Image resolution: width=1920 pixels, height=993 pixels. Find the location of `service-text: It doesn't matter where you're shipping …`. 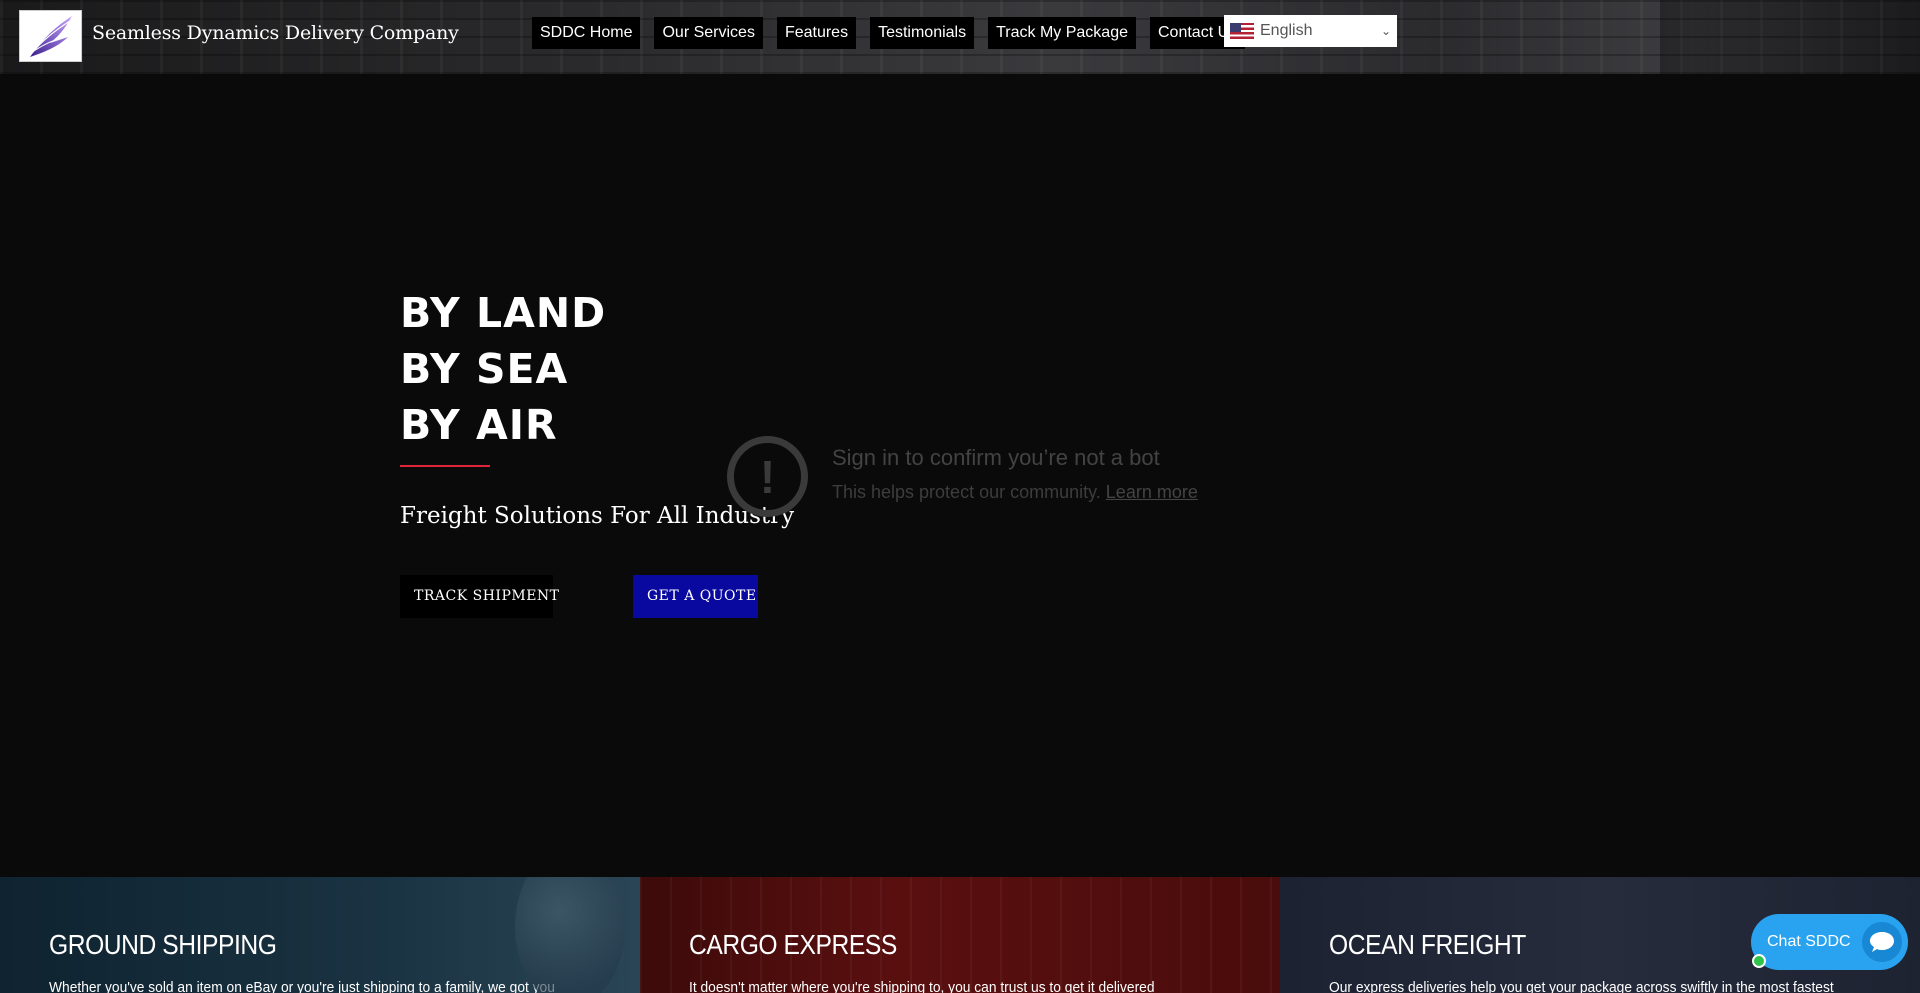

service-text: It doesn't matter where you're shipping … is located at coordinates (922, 986).